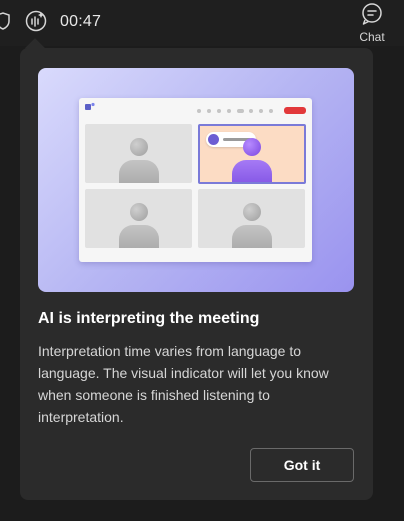  Describe the element at coordinates (90, 106) in the screenshot. I see `teams-logo-icon` at that location.